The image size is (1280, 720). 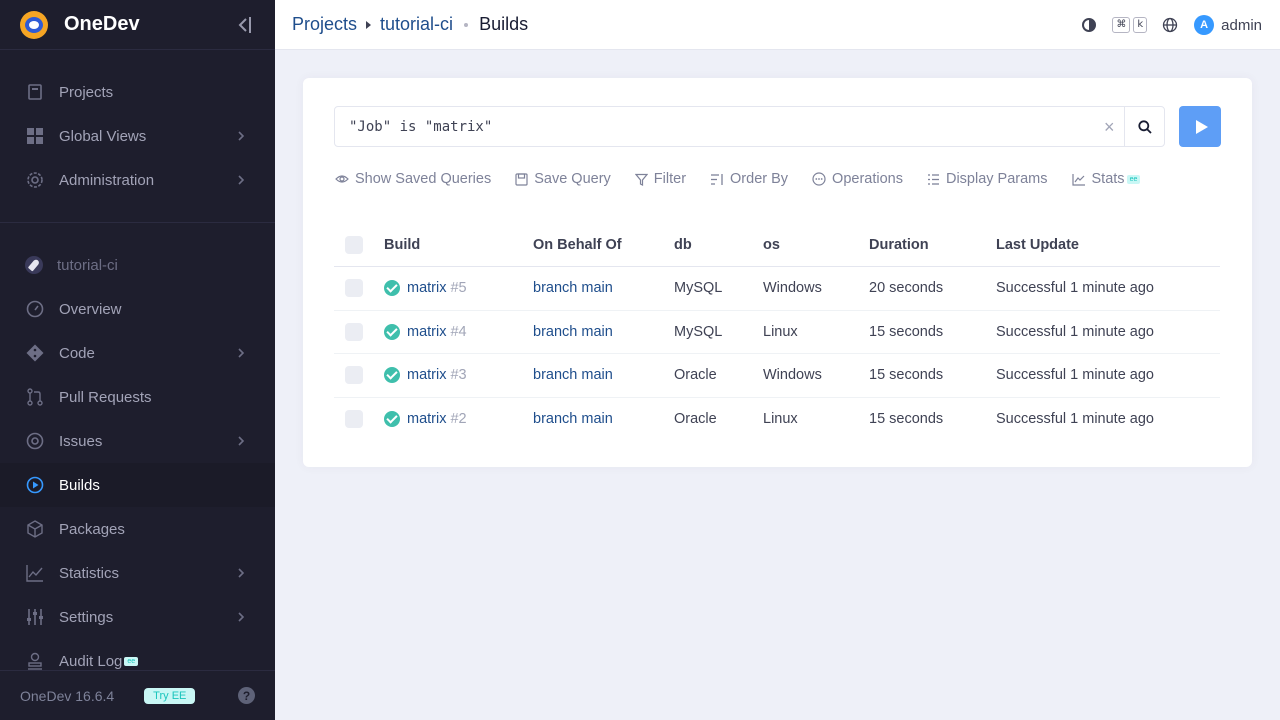 I want to click on theme-toggle-icon, so click(x=1089, y=25).